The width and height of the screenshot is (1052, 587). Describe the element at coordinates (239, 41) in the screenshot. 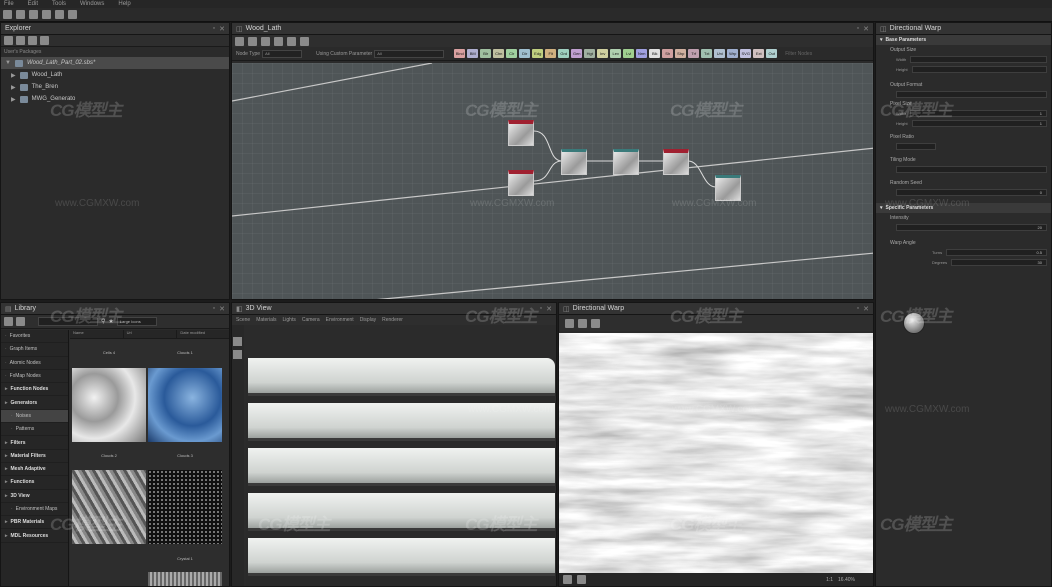

I see `frame-icon` at that location.